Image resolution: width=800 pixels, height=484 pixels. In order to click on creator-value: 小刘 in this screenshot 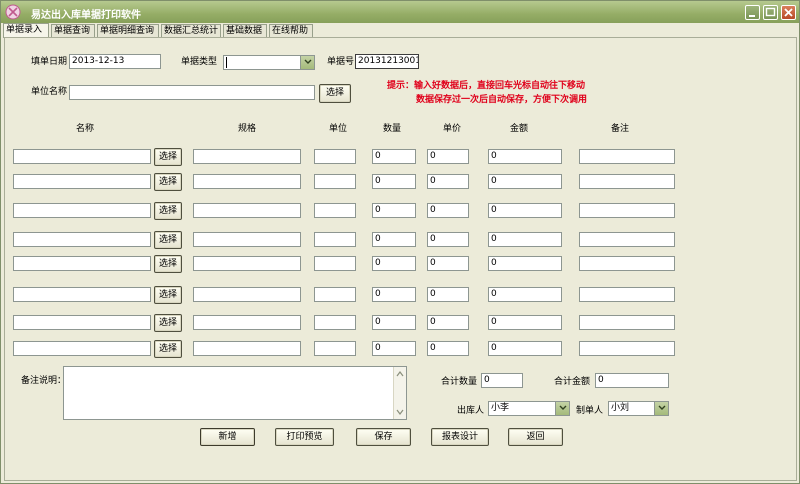, I will do `click(620, 408)`.